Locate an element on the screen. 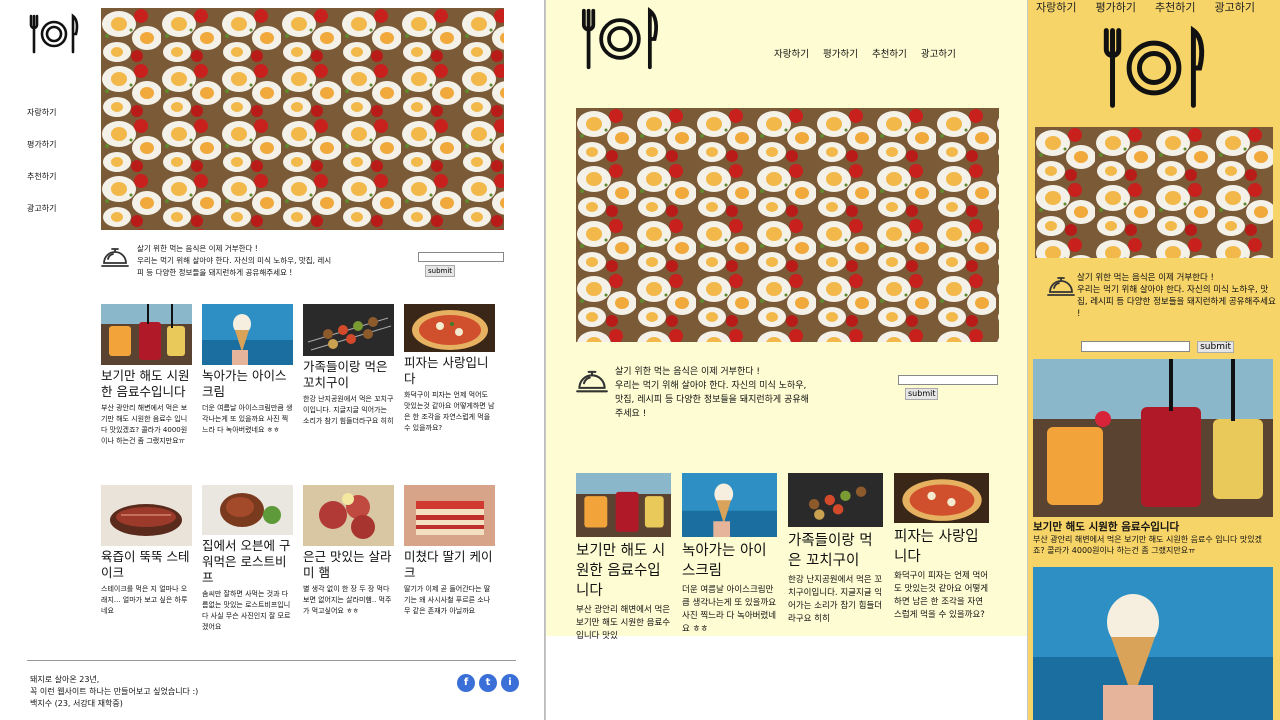 This screenshot has height=720, width=1280. social-links: f t i is located at coordinates (488, 683).